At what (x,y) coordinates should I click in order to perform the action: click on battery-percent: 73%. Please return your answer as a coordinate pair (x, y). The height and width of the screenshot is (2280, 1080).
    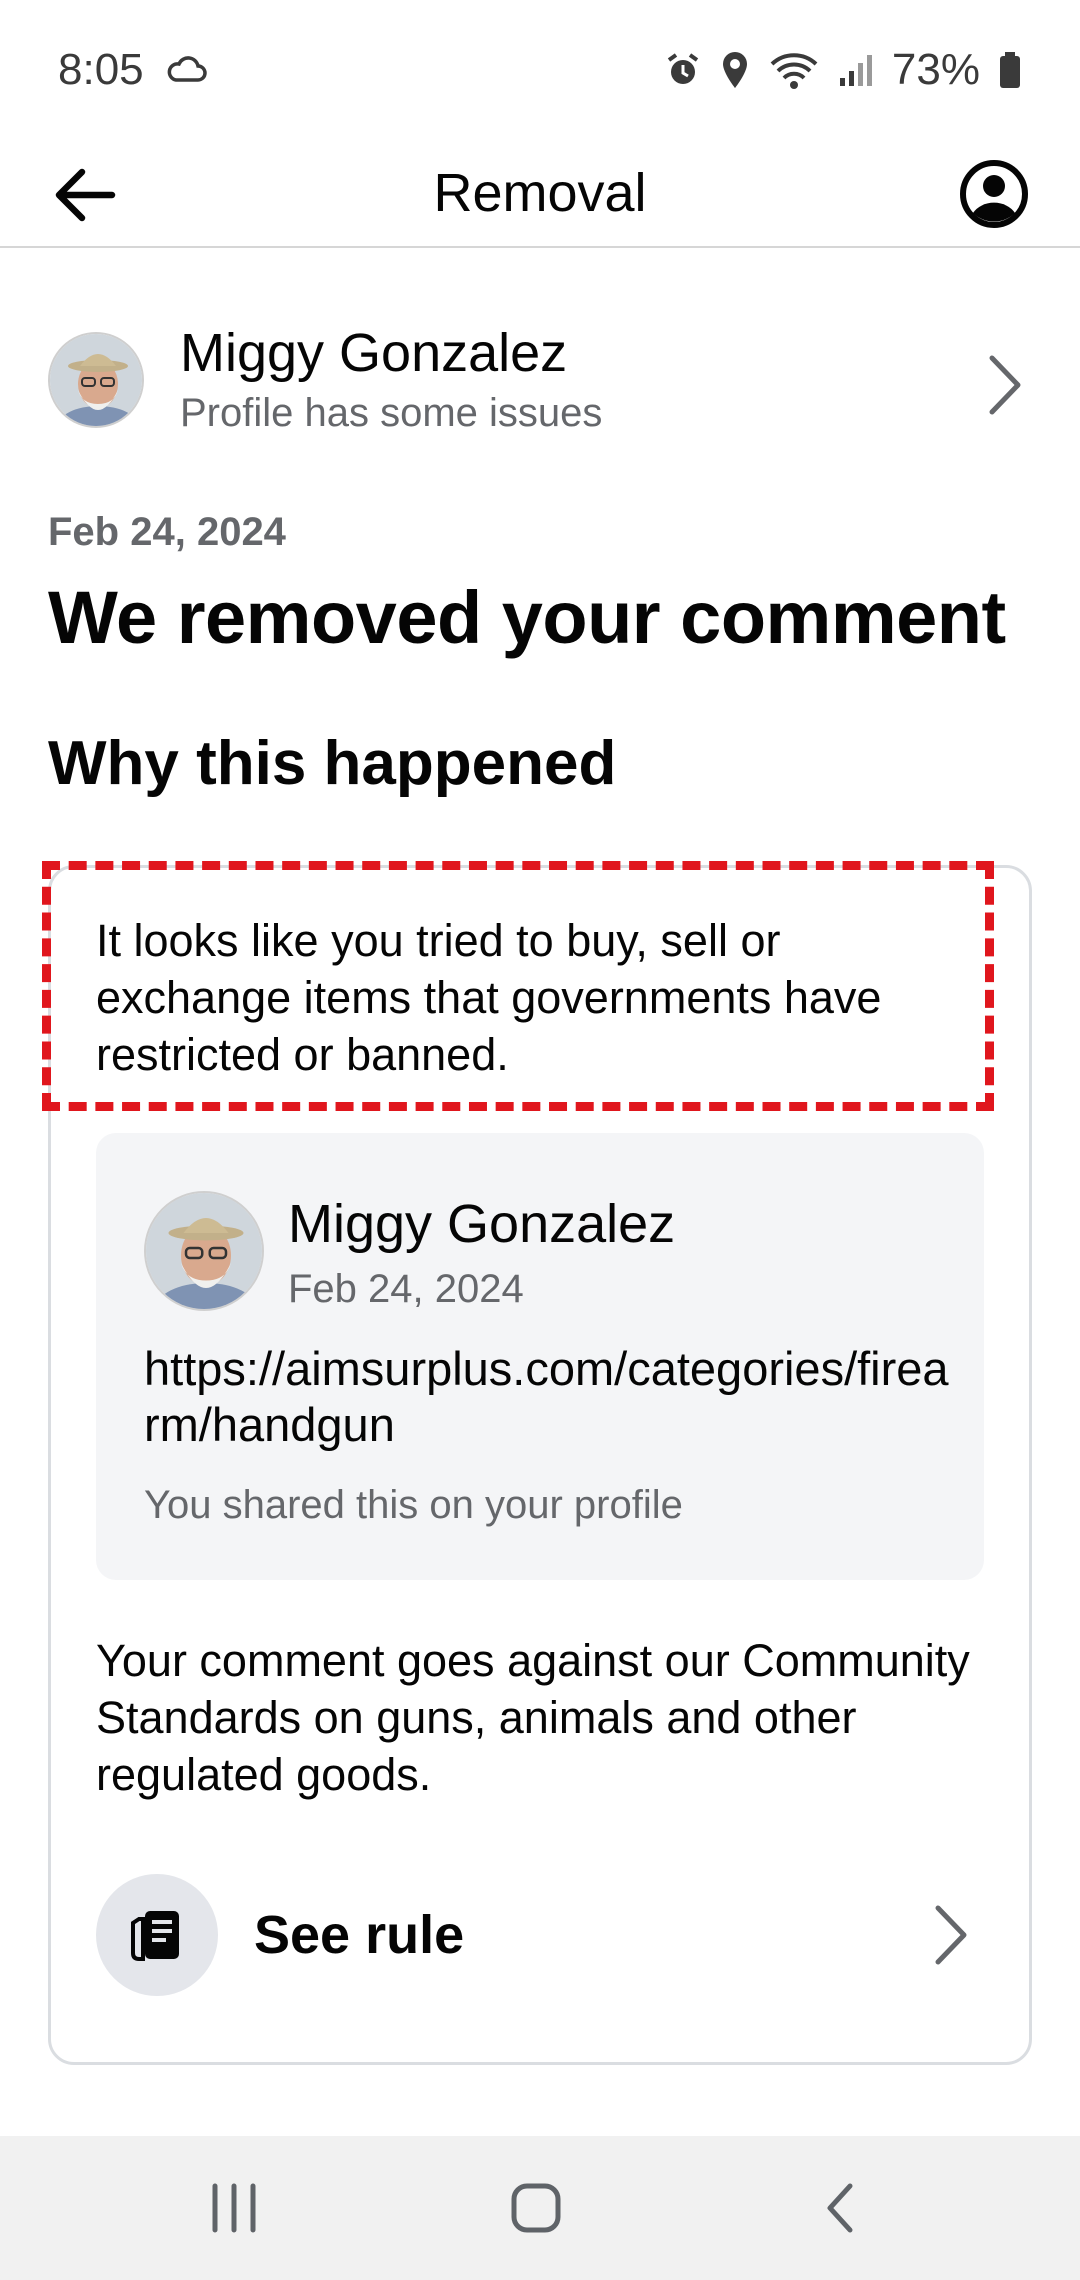
    Looking at the image, I should click on (935, 69).